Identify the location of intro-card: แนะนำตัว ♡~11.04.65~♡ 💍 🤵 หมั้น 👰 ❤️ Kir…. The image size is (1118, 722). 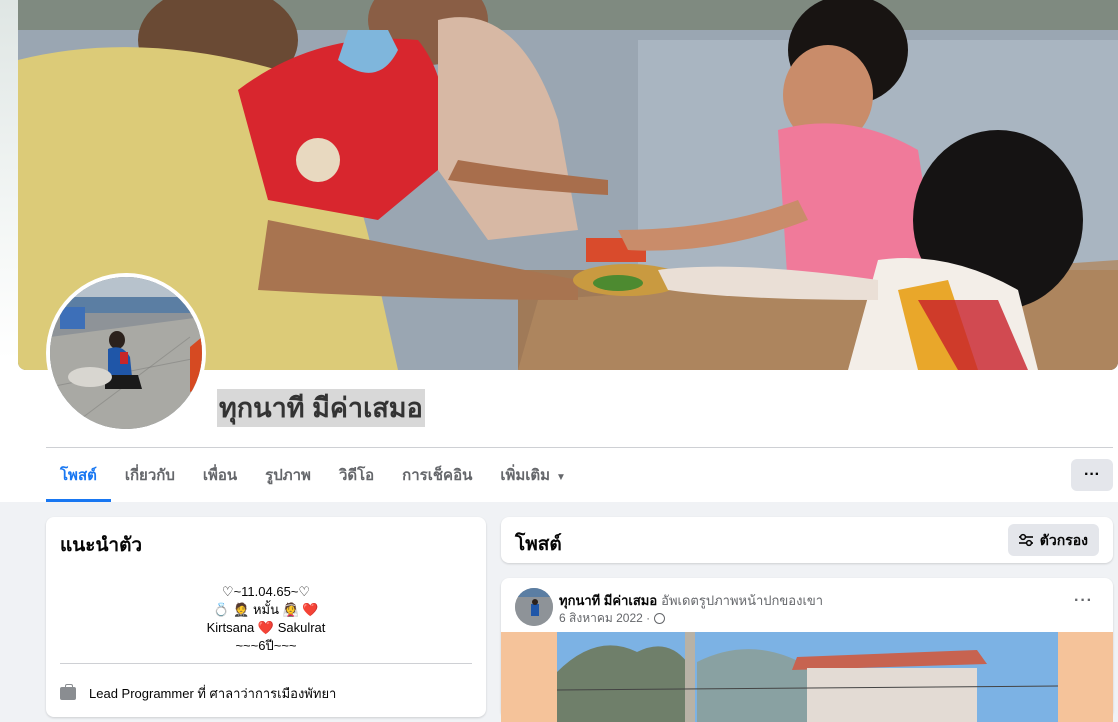
(266, 617).